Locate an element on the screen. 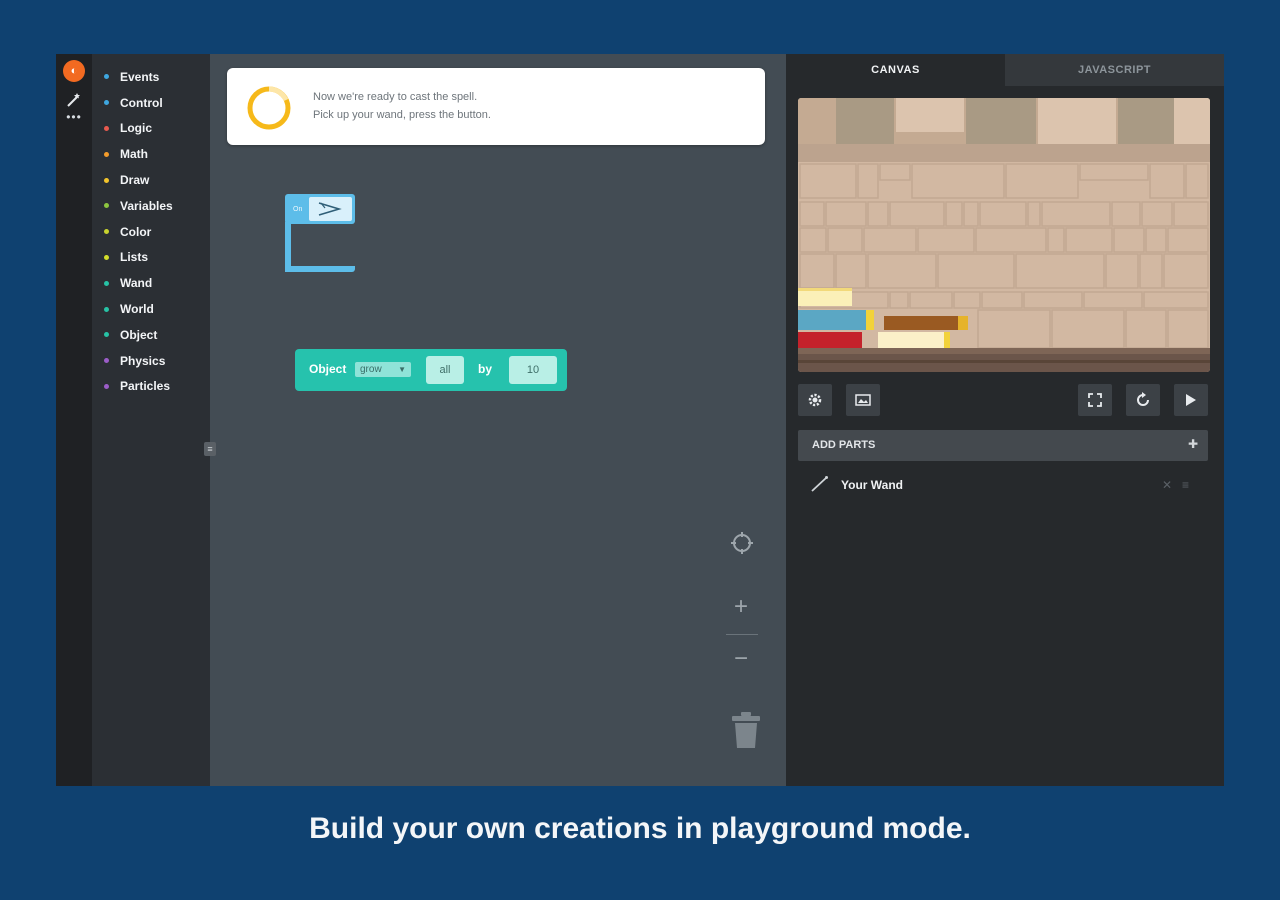 Image resolution: width=1280 pixels, height=900 pixels. wand-icon is located at coordinates (819, 484).